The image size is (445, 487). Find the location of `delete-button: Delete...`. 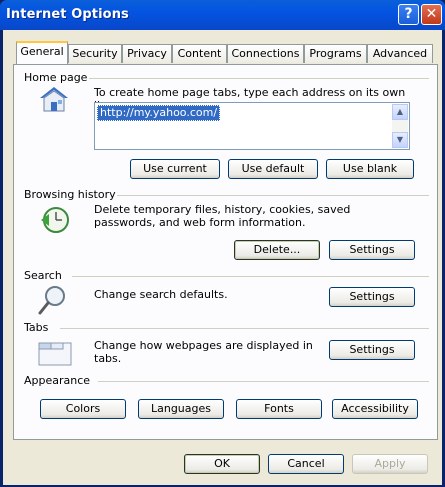

delete-button: Delete... is located at coordinates (277, 250).